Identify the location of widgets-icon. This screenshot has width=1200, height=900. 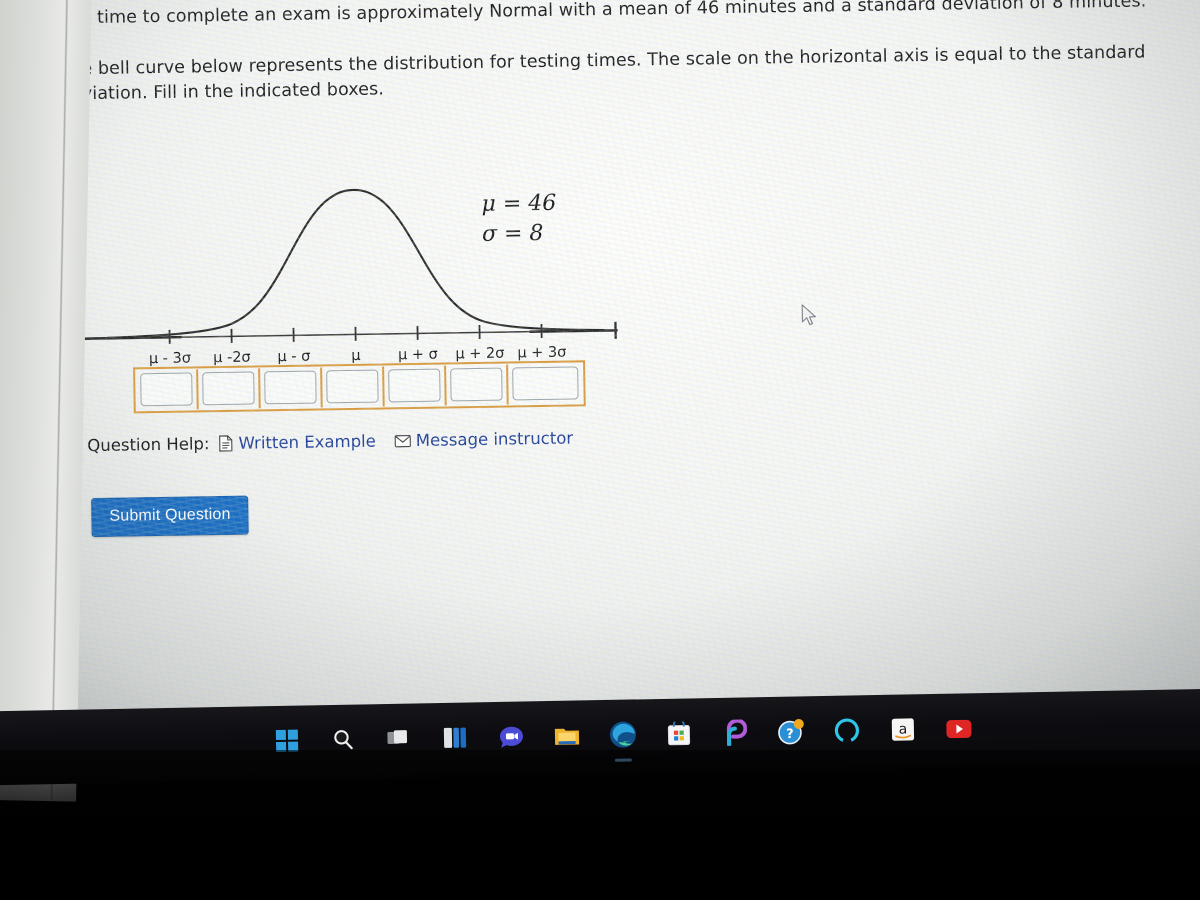
(455, 740).